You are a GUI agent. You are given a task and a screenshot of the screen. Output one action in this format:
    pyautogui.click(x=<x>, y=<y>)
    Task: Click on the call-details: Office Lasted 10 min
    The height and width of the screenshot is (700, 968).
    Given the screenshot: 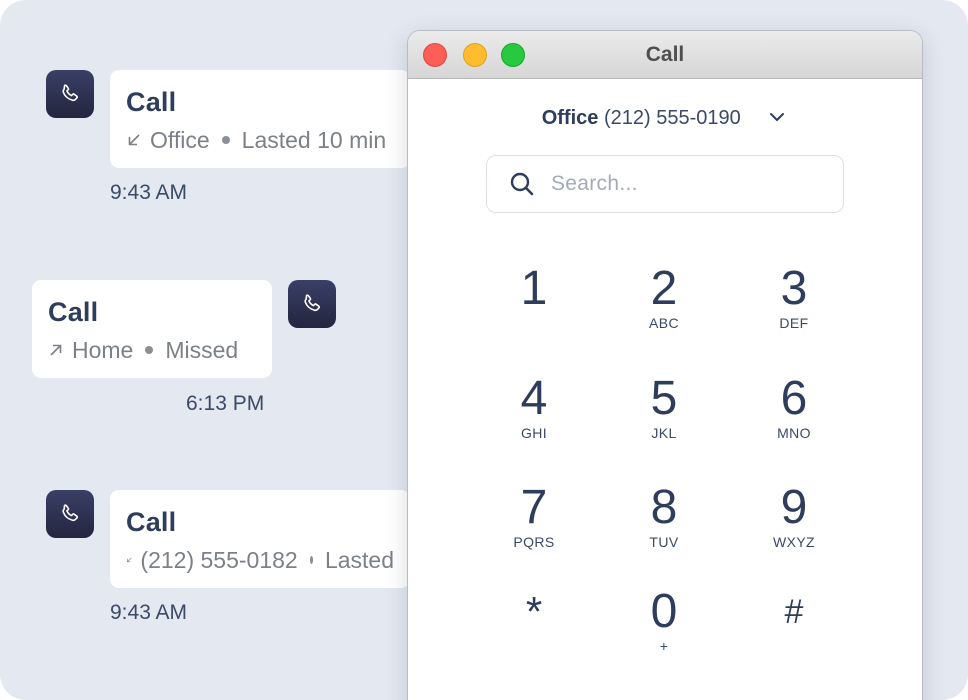 What is the action you would take?
    pyautogui.click(x=260, y=140)
    